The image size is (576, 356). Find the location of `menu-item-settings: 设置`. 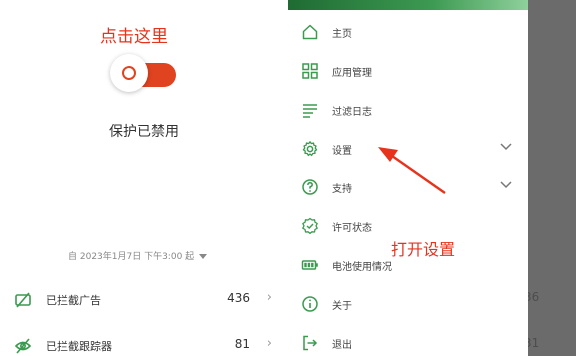

menu-item-settings: 设置 is located at coordinates (408, 149).